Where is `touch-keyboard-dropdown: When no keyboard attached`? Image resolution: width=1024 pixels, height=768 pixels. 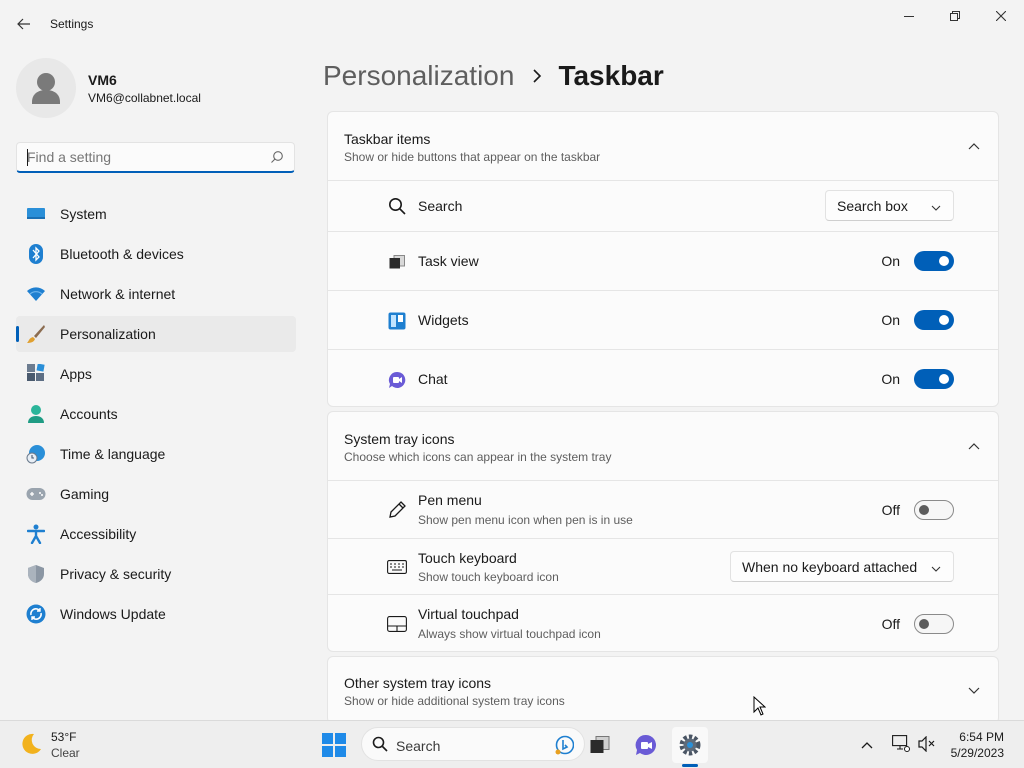 touch-keyboard-dropdown: When no keyboard attached is located at coordinates (842, 566).